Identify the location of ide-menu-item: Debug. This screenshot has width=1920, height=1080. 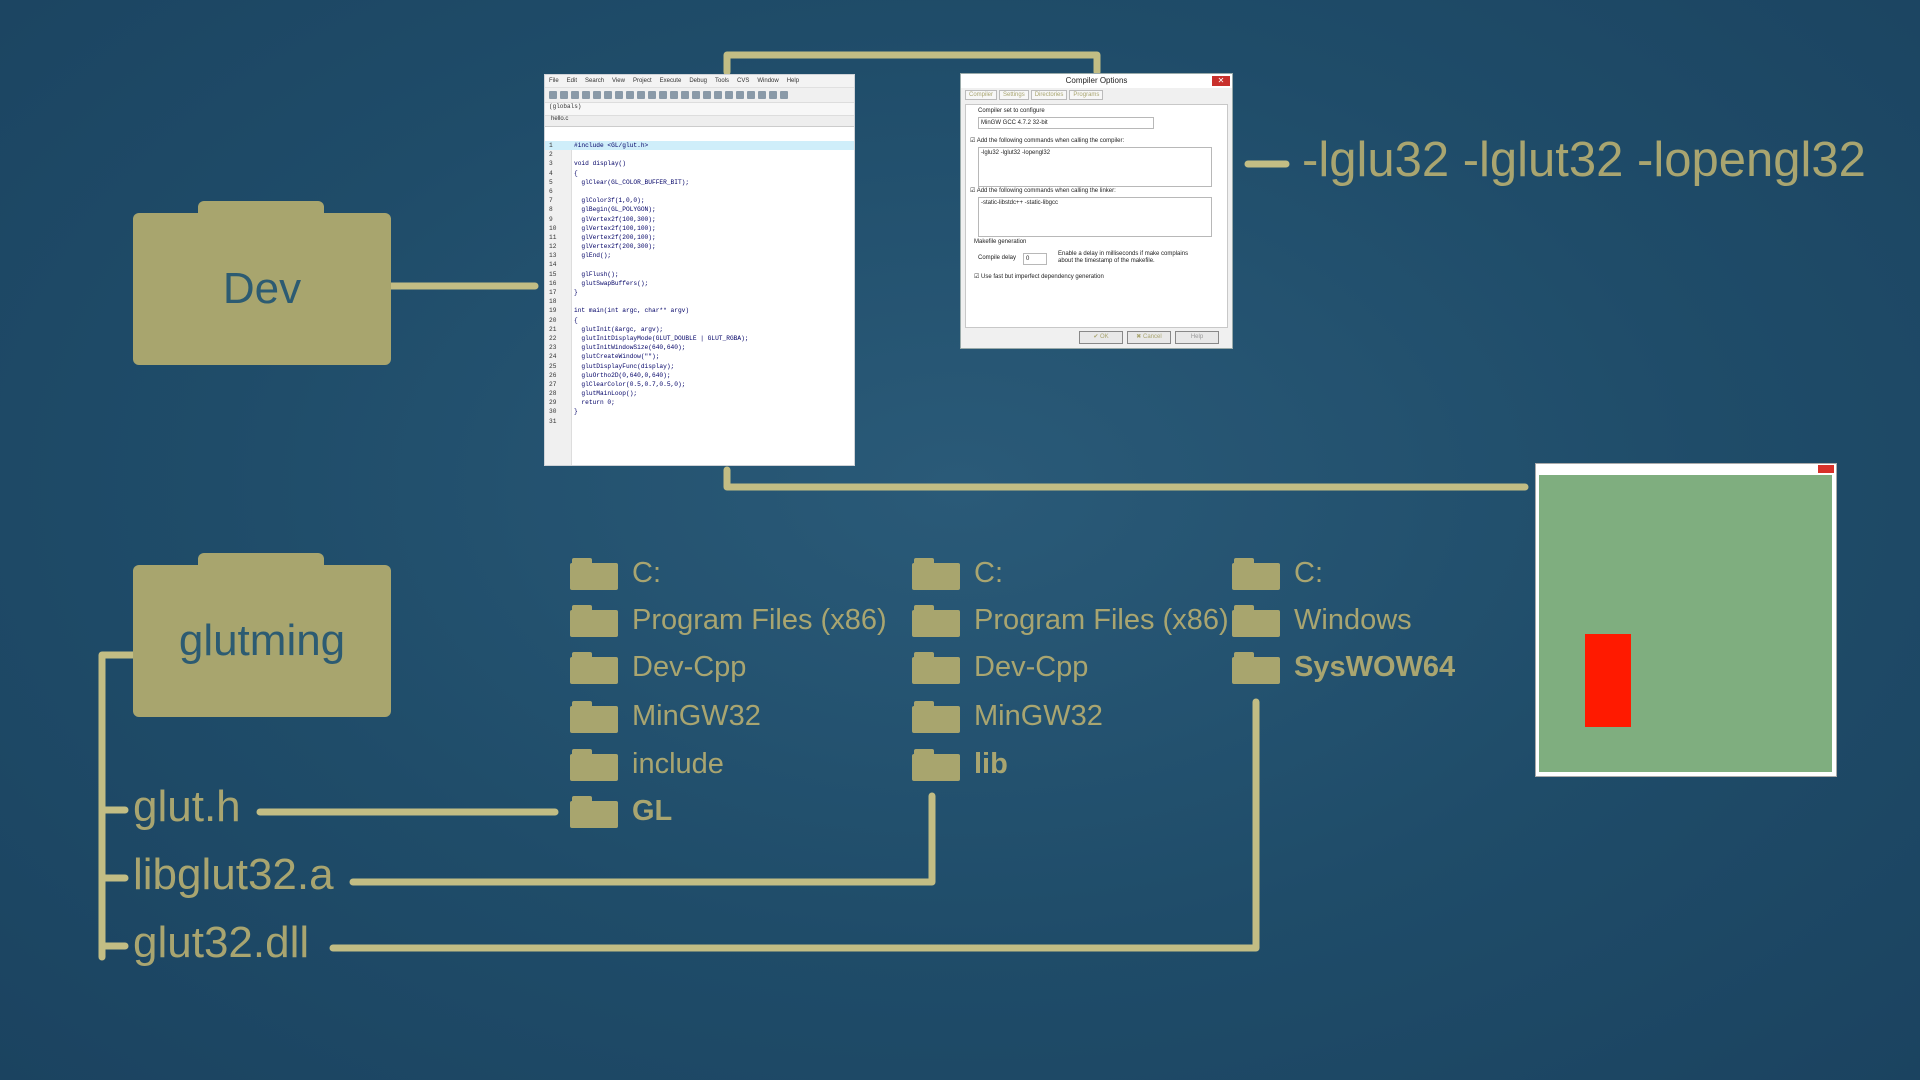
(698, 81).